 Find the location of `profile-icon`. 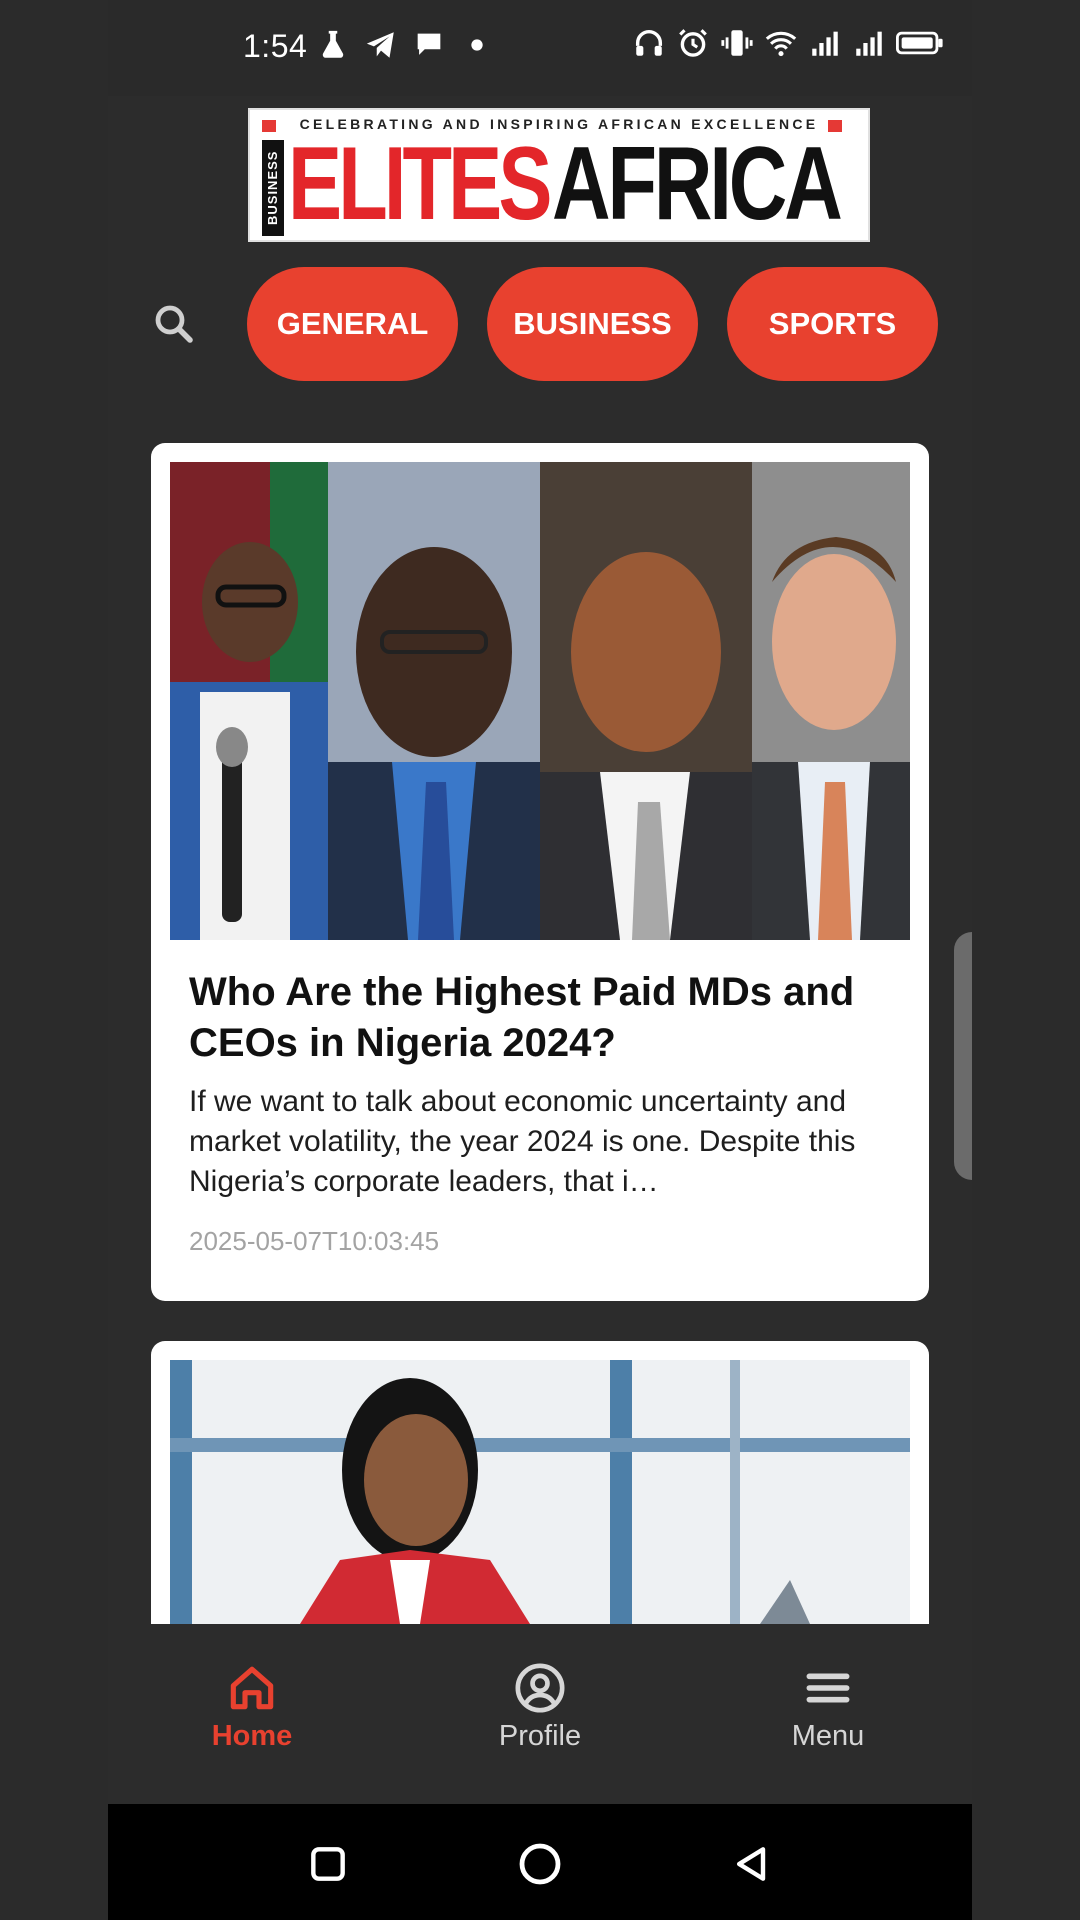

profile-icon is located at coordinates (540, 1688).